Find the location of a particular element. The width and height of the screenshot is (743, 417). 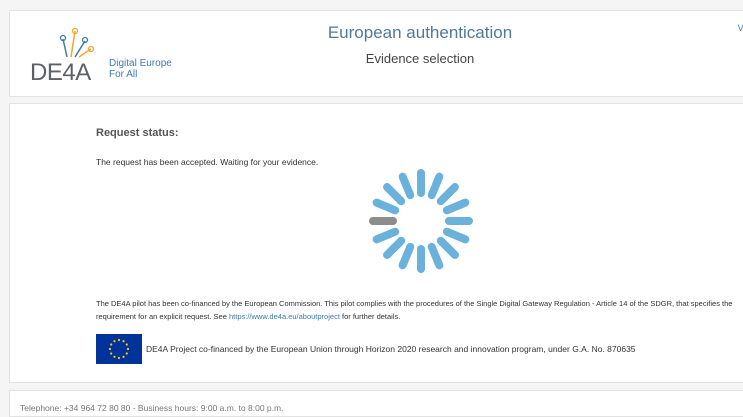

request-status-title: Request status: is located at coordinates (137, 133).